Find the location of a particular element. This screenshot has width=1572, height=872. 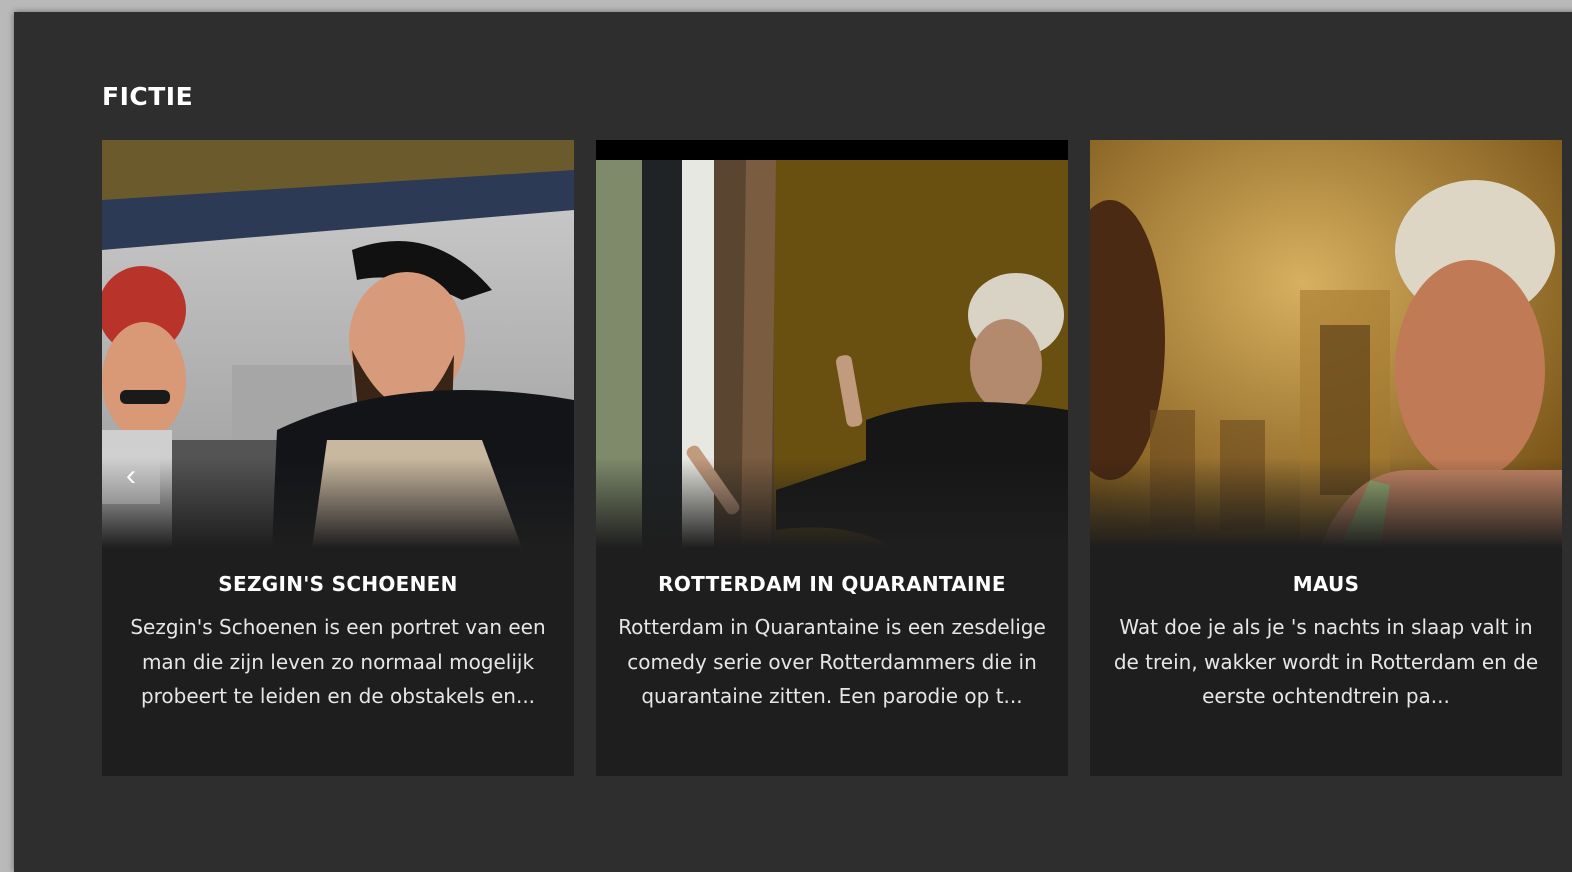

card-title: SEZGIN'S SCHOENEN is located at coordinates (338, 584).